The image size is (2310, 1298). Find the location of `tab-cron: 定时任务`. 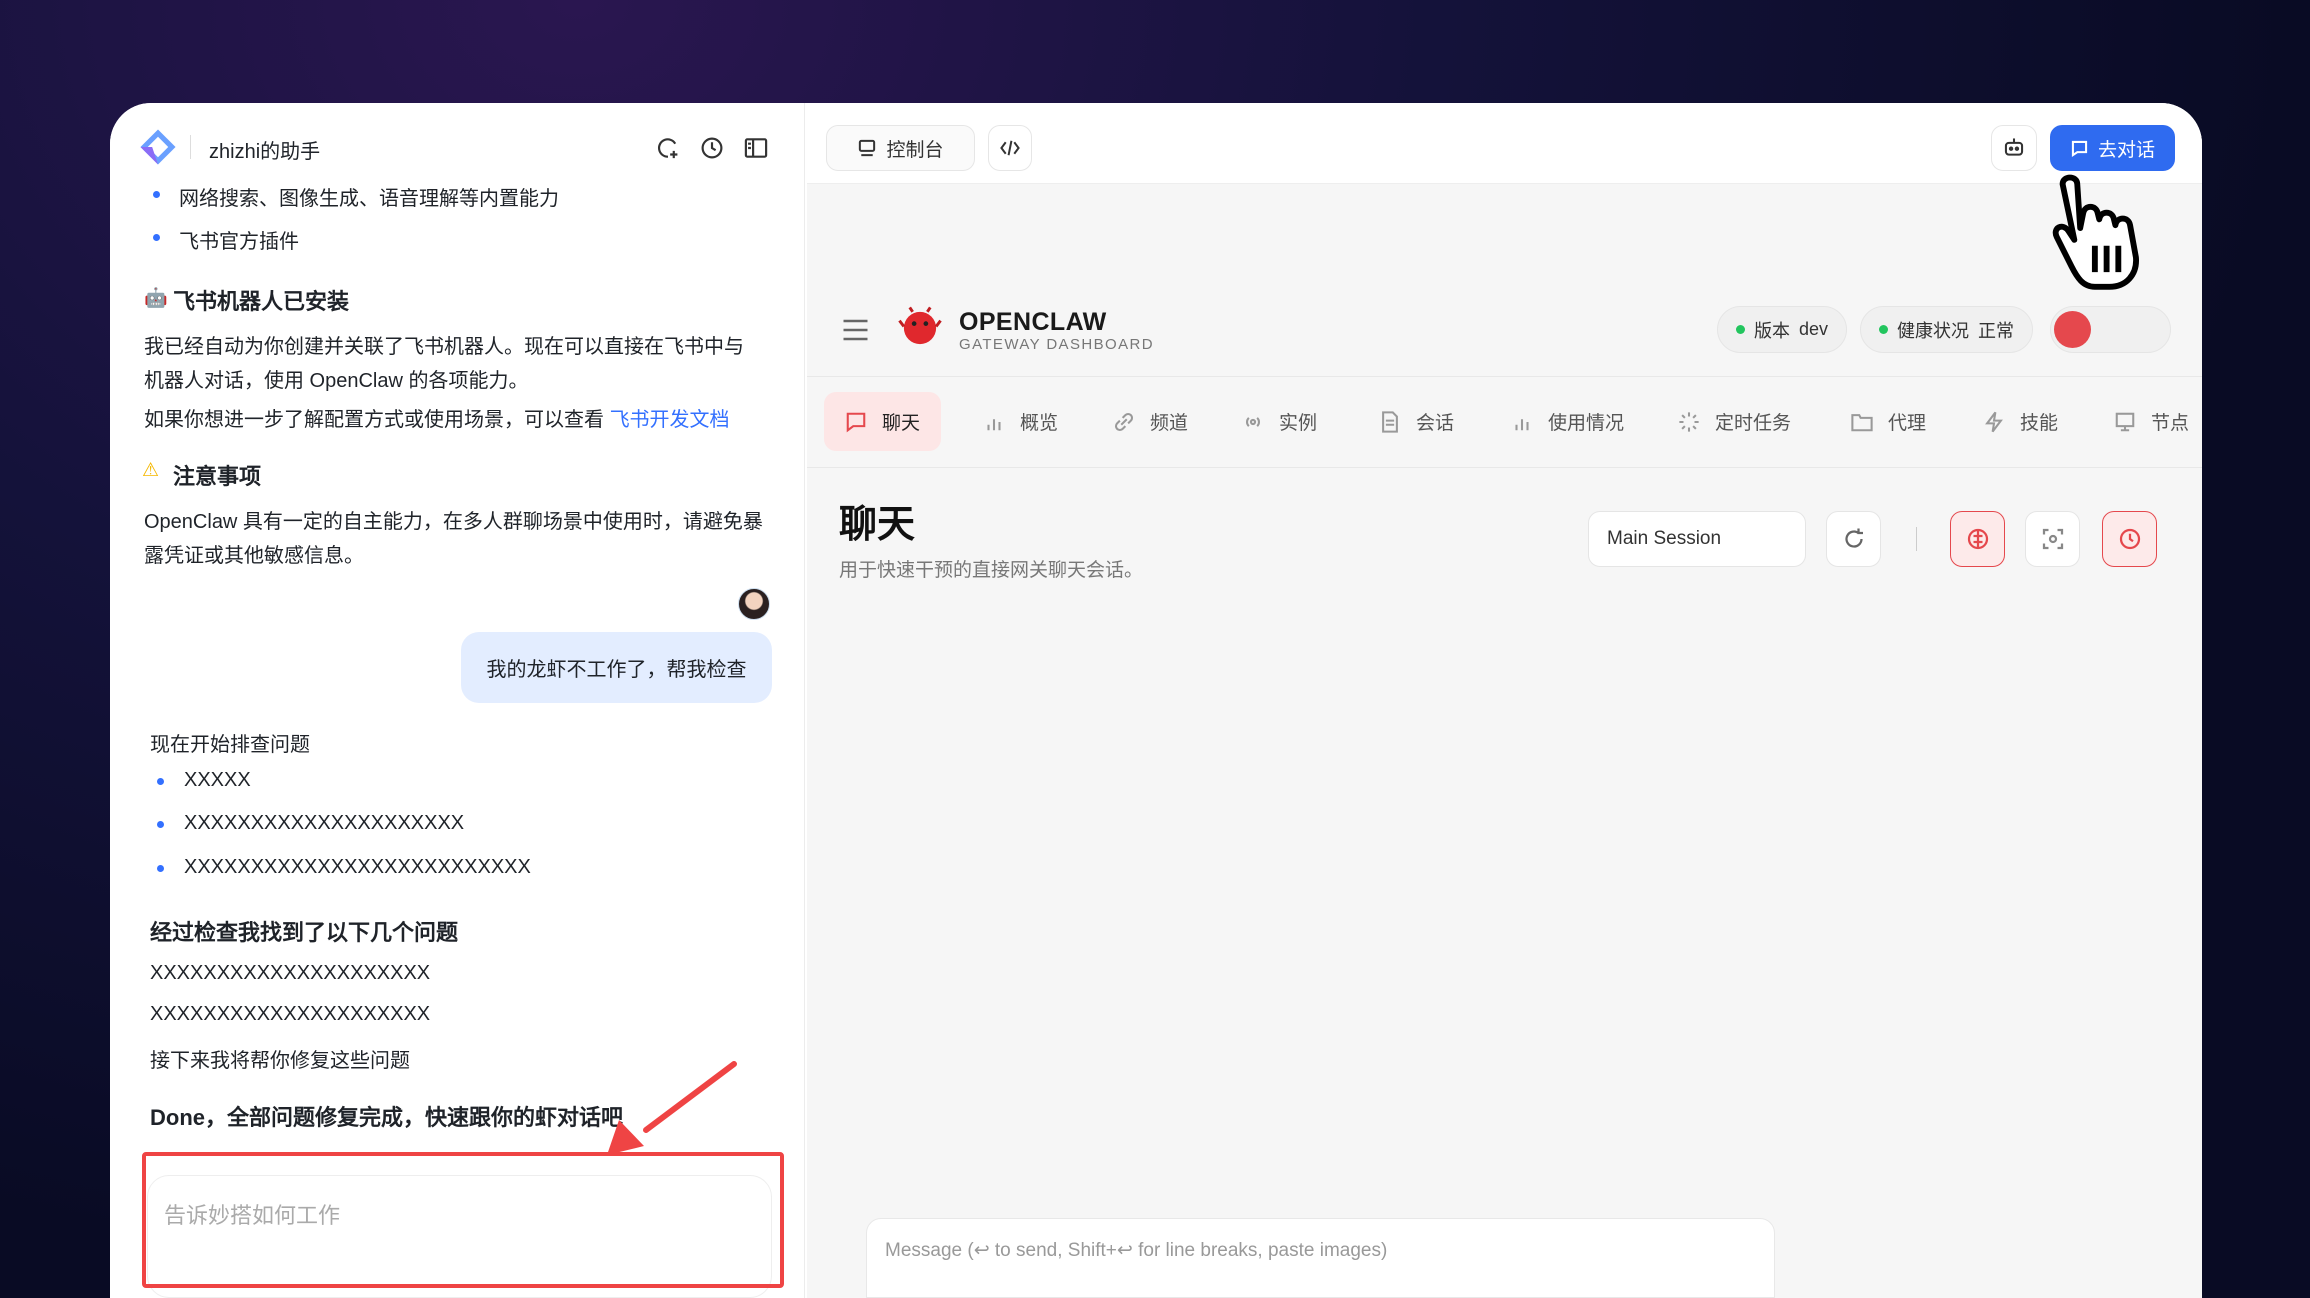

tab-cron: 定时任务 is located at coordinates (1734, 421).